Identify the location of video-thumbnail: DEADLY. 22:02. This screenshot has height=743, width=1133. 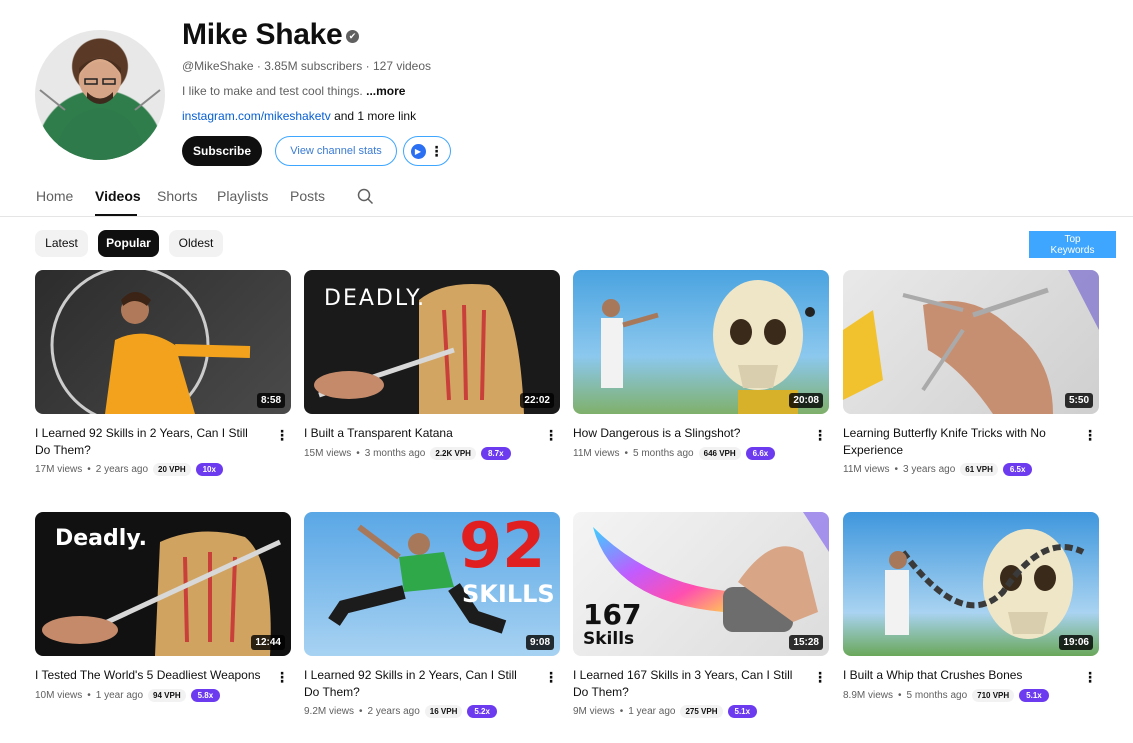
(432, 342).